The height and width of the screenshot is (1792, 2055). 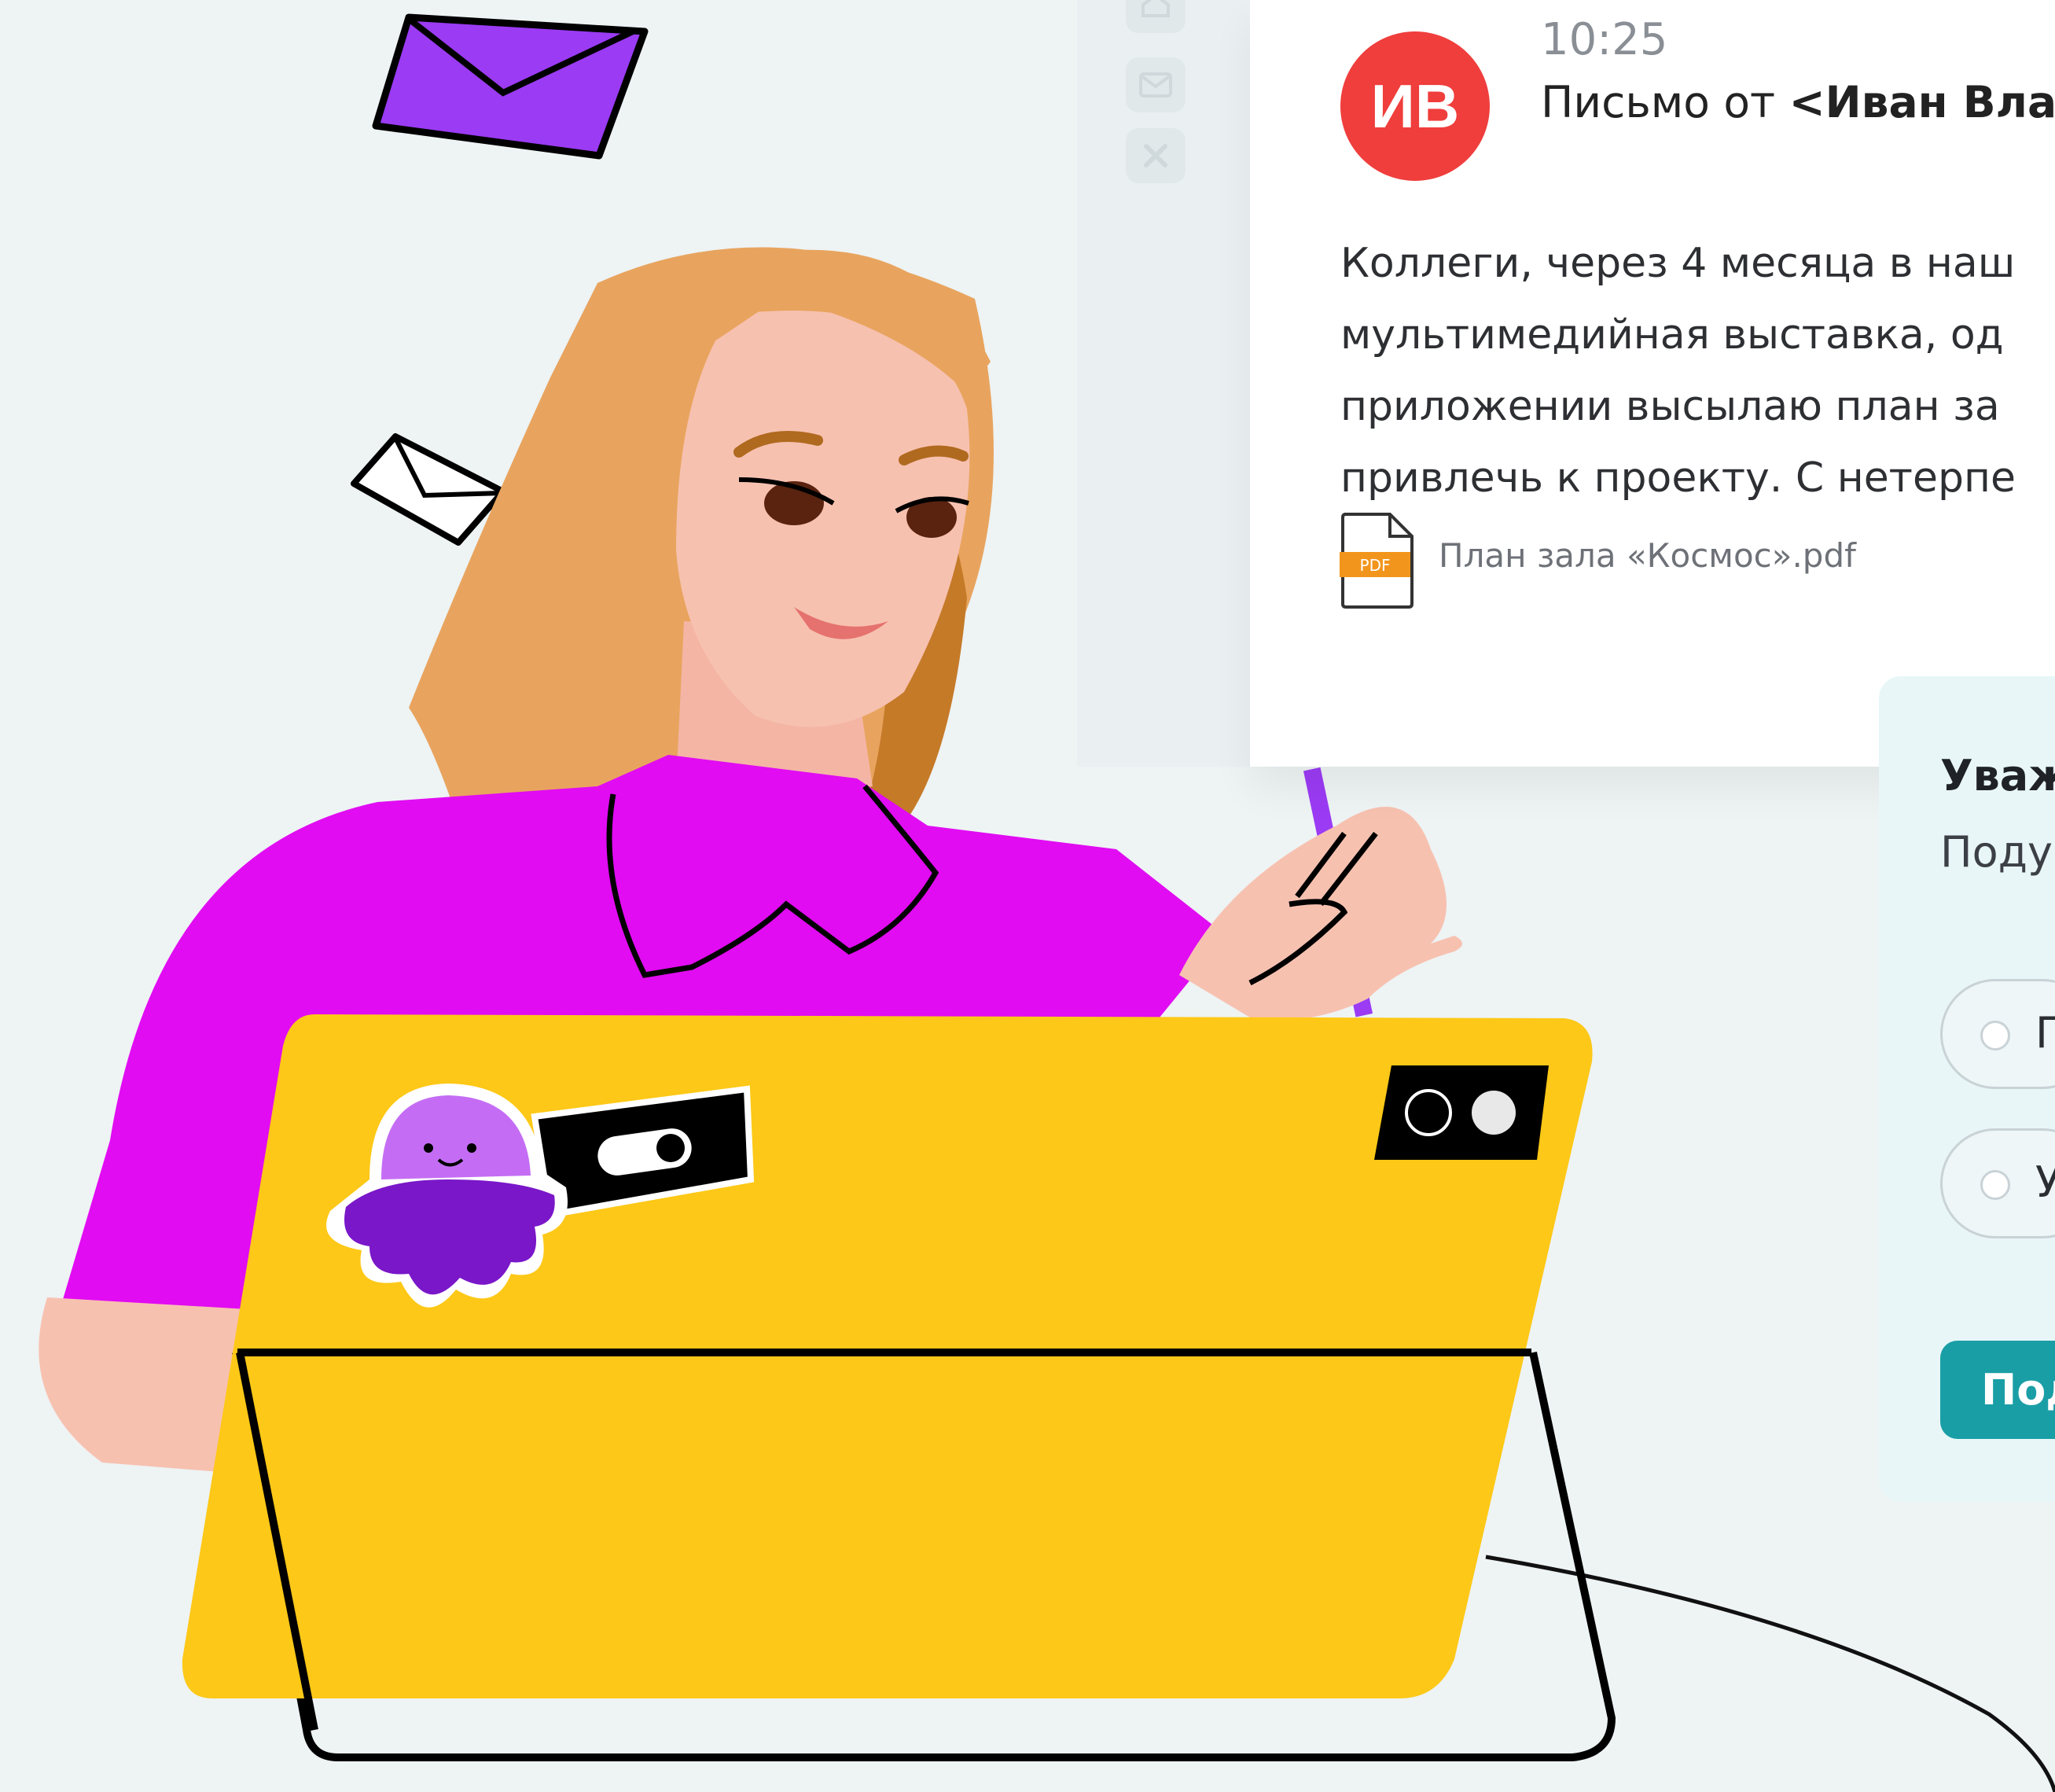 What do you see at coordinates (2045, 1033) in the screenshot?
I see `quiz-option-label: П` at bounding box center [2045, 1033].